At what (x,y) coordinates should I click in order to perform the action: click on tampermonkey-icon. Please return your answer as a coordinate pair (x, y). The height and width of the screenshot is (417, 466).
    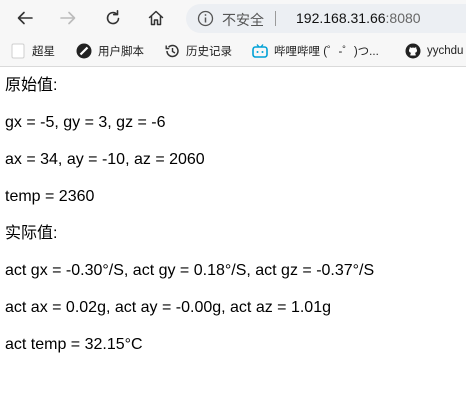
    Looking at the image, I should click on (84, 51).